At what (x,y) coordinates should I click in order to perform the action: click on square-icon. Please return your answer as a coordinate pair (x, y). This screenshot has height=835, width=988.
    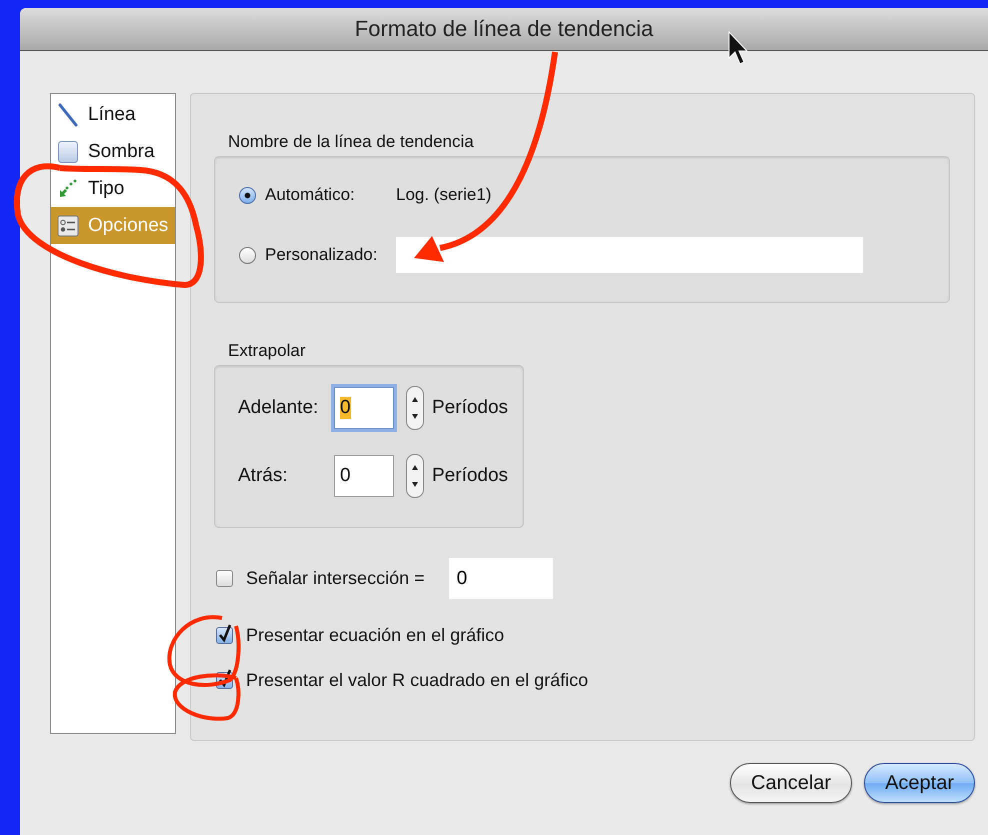
    Looking at the image, I should click on (68, 152).